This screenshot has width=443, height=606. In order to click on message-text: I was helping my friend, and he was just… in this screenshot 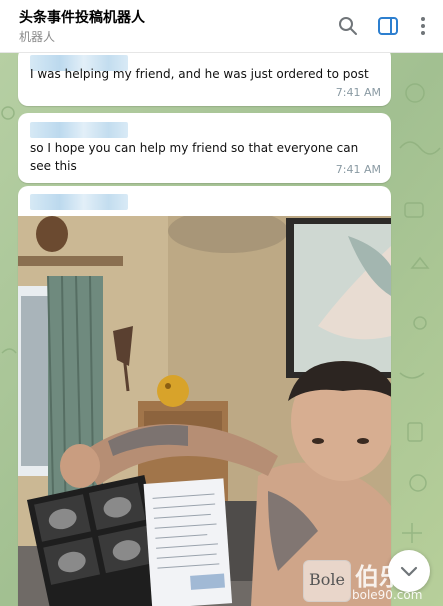, I will do `click(199, 74)`.